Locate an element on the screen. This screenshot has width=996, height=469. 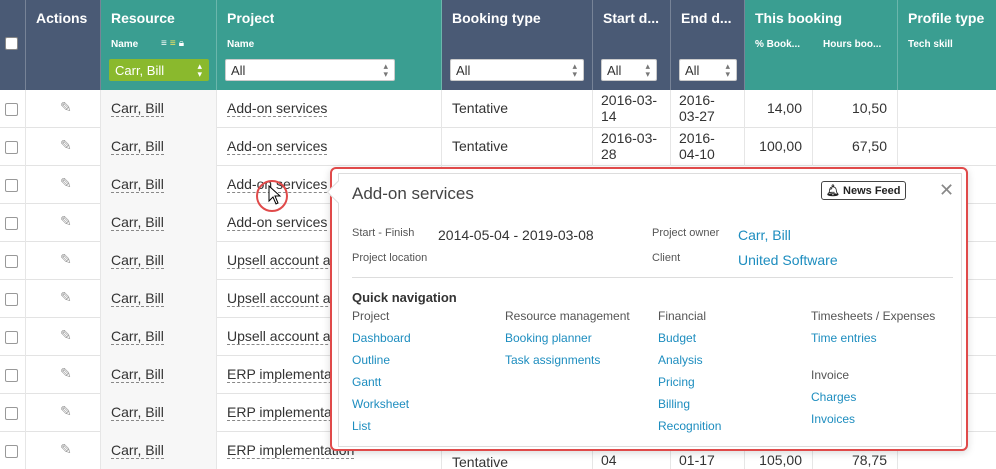
quick-navigation-heading: Quick navigation is located at coordinates (404, 297).